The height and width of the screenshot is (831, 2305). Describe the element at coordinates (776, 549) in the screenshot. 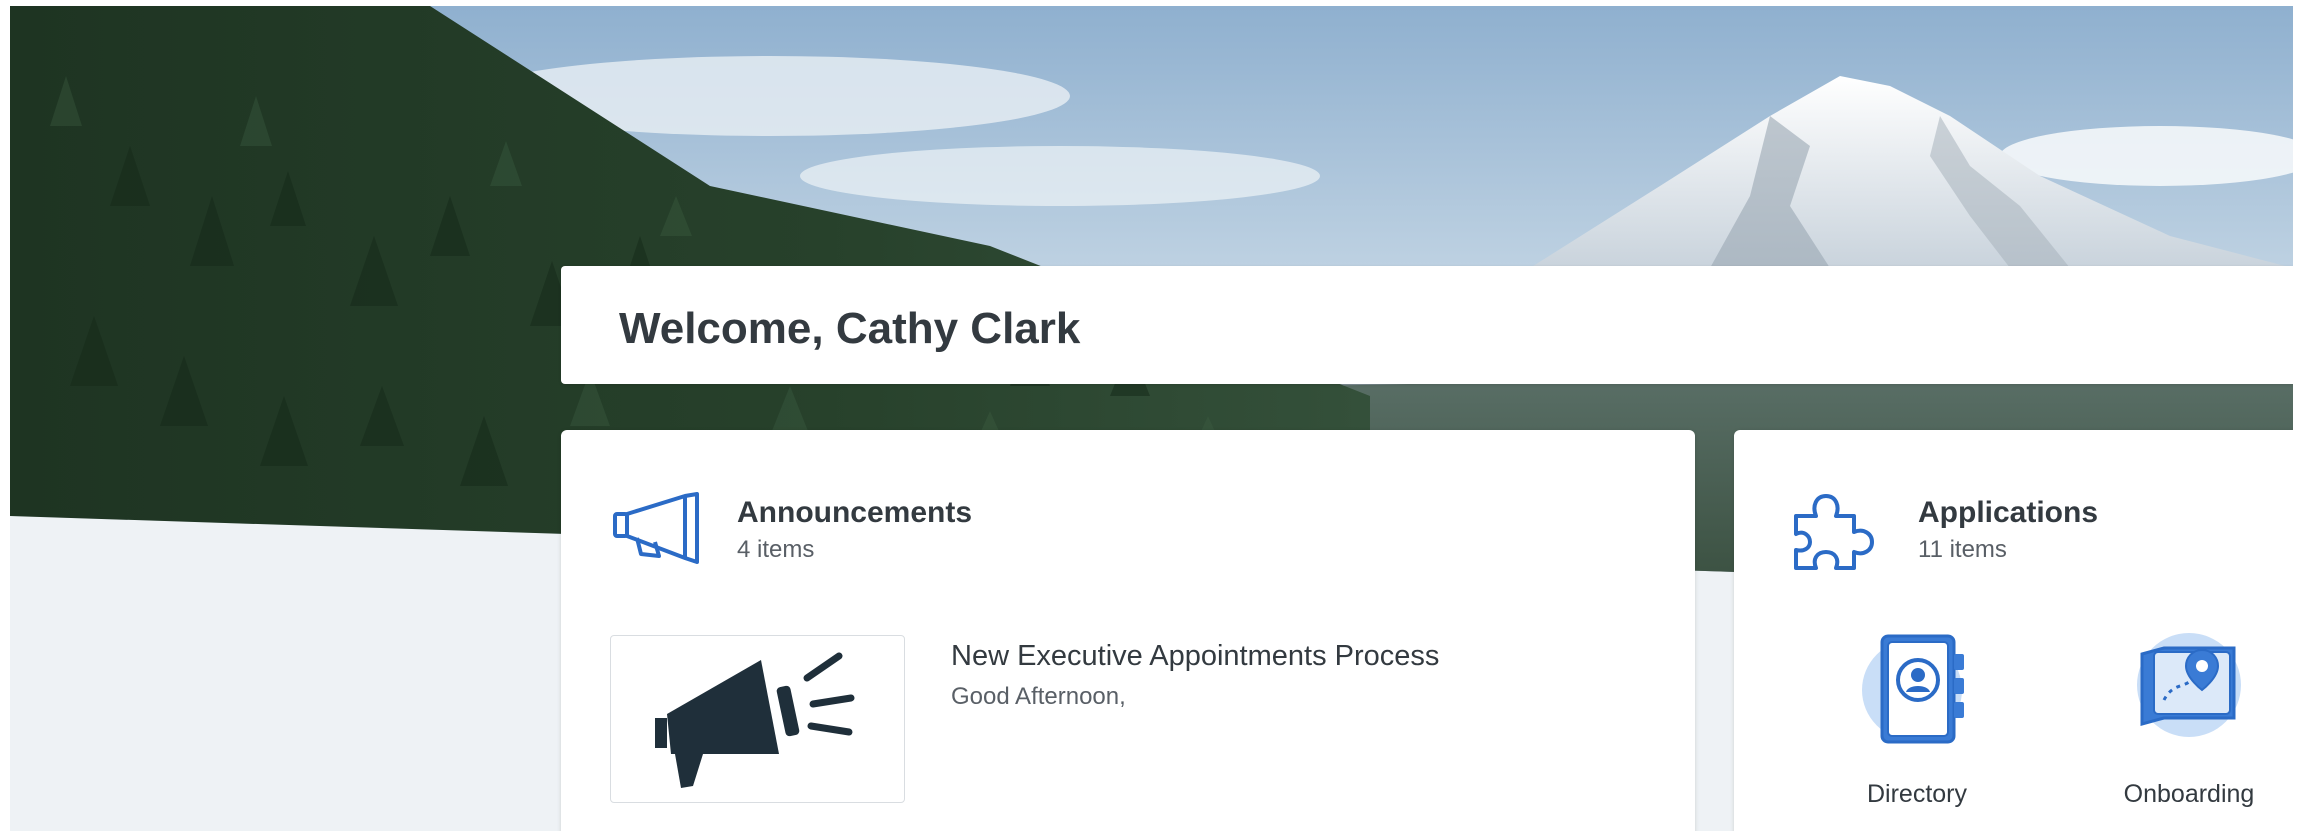

I see `announcements-count: 4 items` at that location.